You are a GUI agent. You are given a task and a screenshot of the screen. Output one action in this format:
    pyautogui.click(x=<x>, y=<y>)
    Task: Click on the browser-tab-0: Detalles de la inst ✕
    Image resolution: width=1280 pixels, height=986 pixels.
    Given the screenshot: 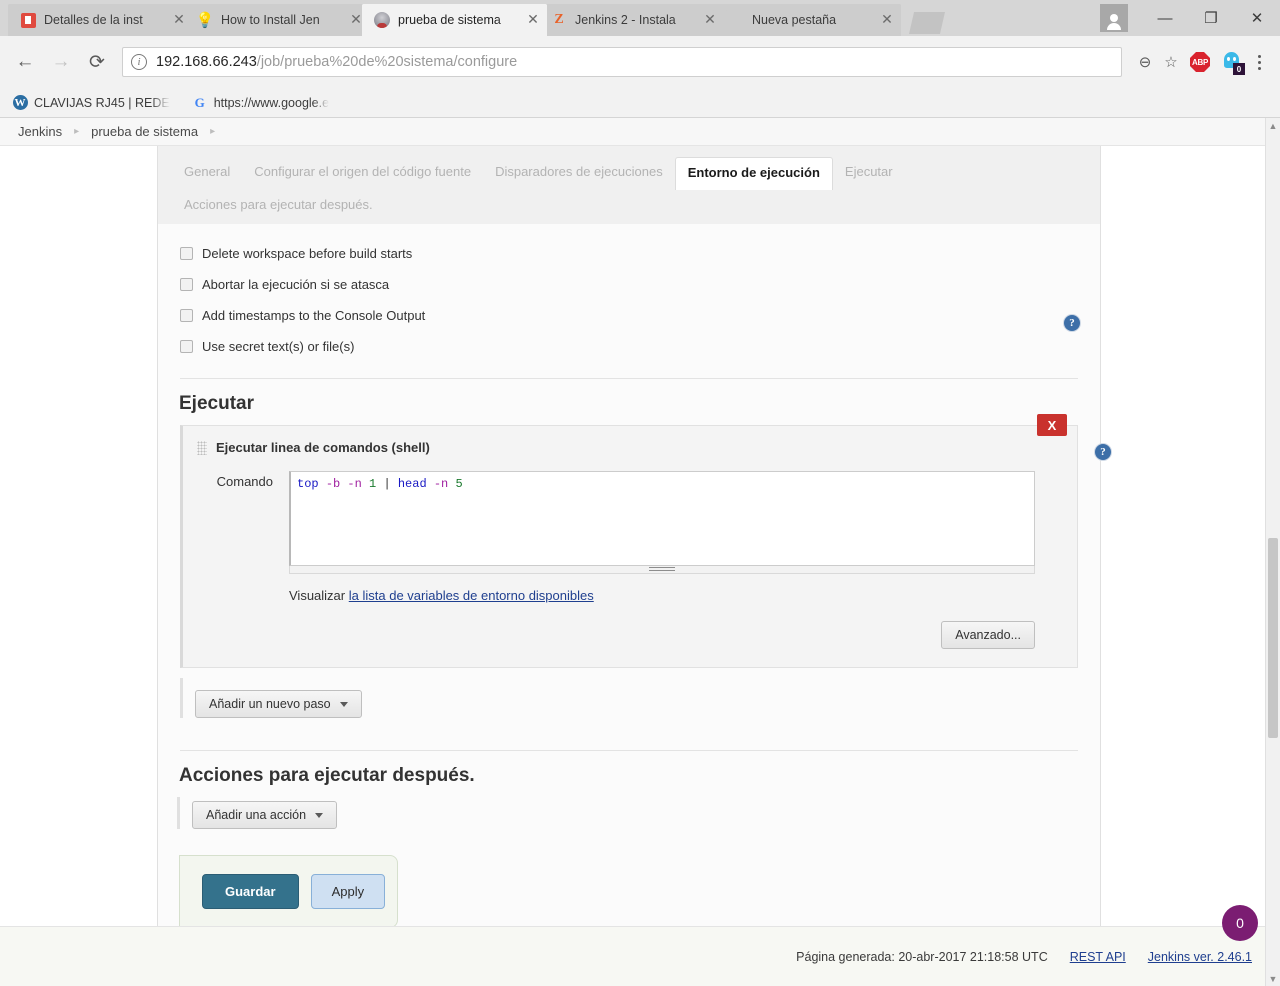 What is the action you would take?
    pyautogui.click(x=100, y=20)
    